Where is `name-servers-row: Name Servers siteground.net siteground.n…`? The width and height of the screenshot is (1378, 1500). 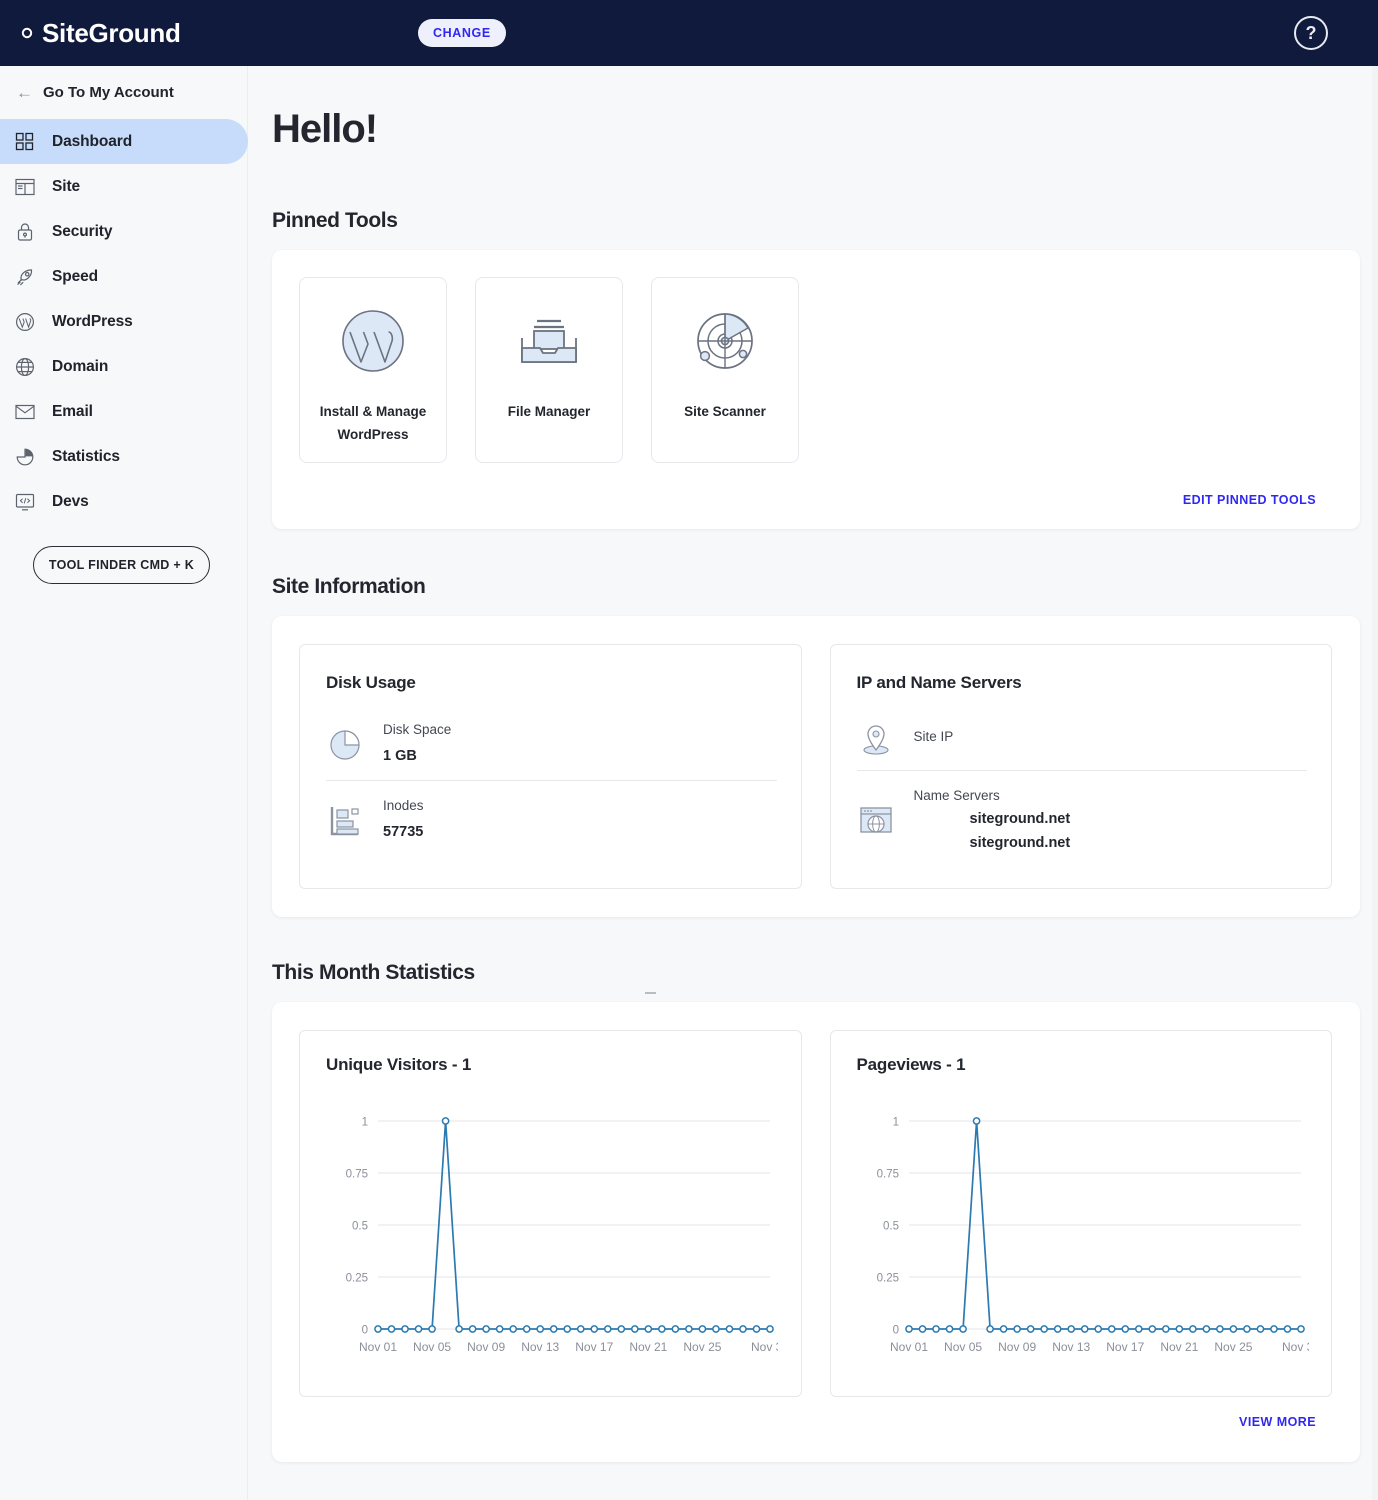
name-servers-row: Name Servers siteground.net siteground.n… is located at coordinates (1082, 819).